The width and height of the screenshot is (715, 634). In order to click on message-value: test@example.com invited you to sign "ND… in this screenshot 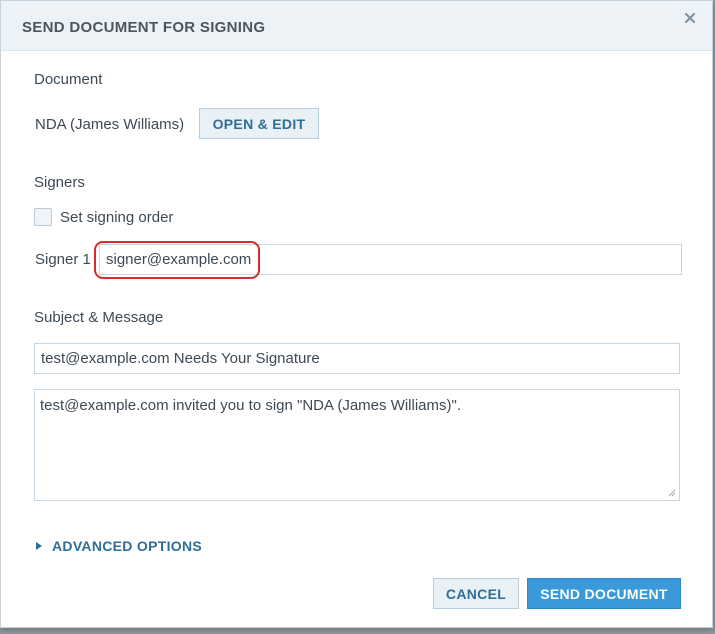, I will do `click(251, 405)`.